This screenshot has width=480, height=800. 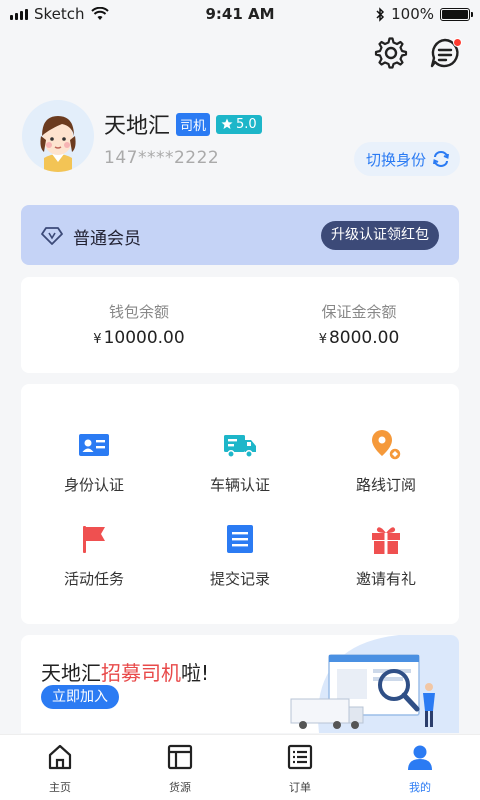 I want to click on feature-route-subscribe: 路线订阅, so click(x=386, y=461).